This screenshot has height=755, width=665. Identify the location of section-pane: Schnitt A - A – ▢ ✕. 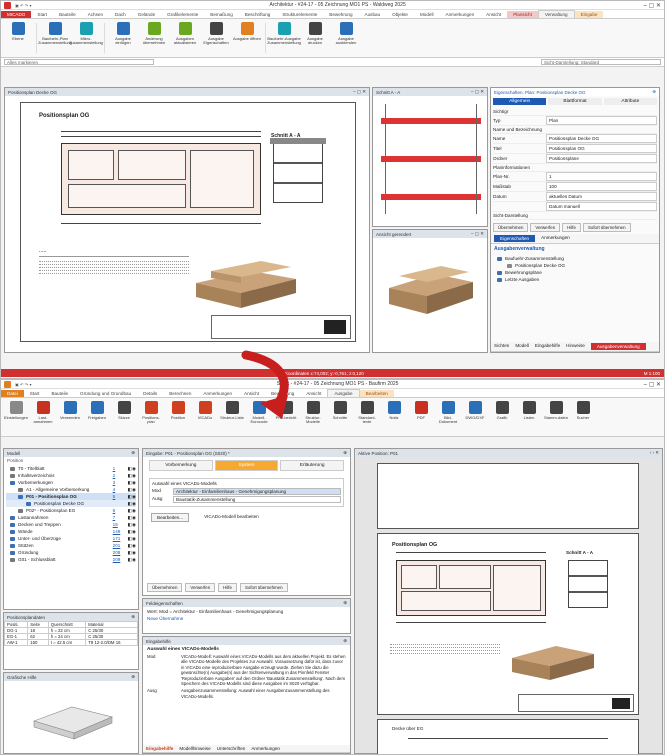
(430, 157).